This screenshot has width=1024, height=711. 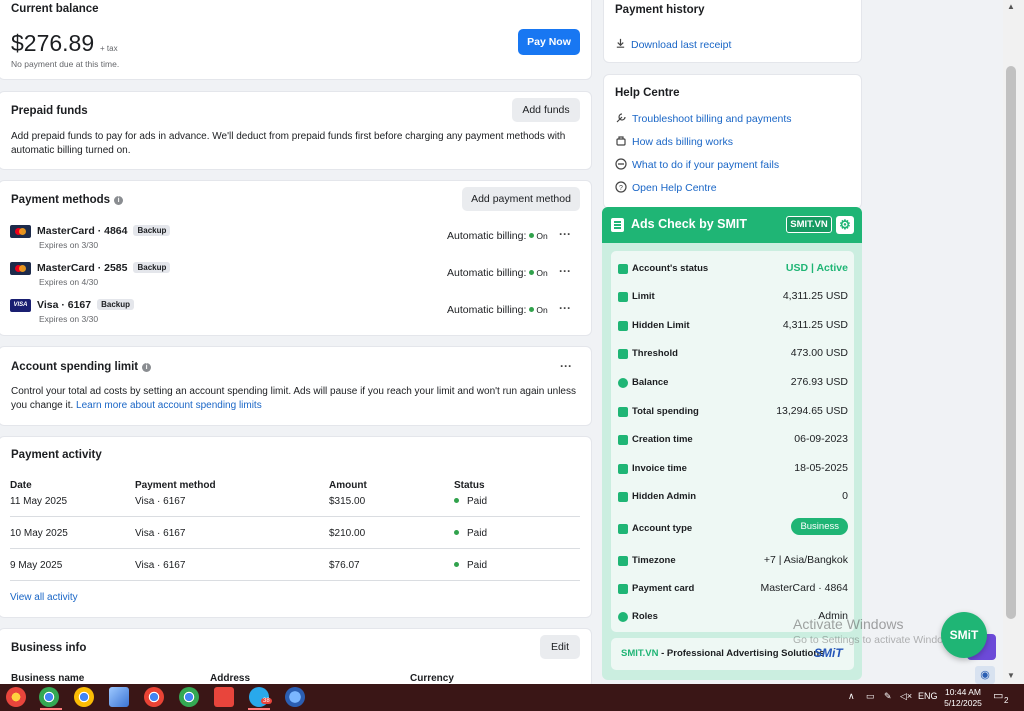 I want to click on row-date: 10 May 2025, so click(x=39, y=533).